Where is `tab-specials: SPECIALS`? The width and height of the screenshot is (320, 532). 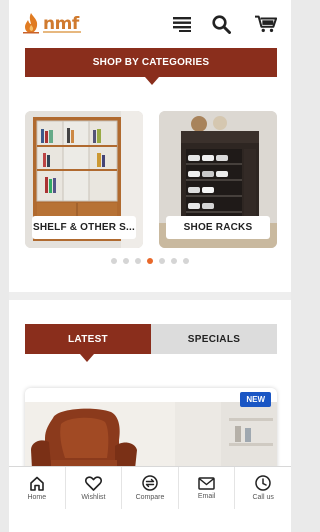 tab-specials: SPECIALS is located at coordinates (214, 339).